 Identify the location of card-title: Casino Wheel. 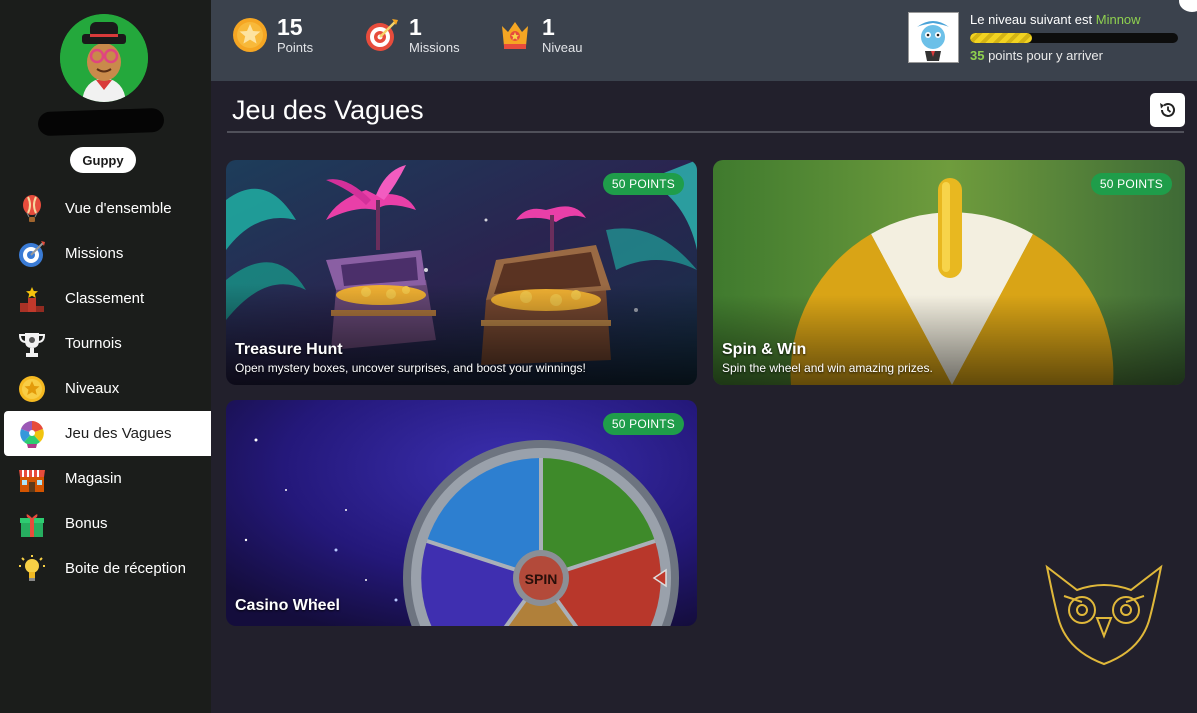
(287, 605).